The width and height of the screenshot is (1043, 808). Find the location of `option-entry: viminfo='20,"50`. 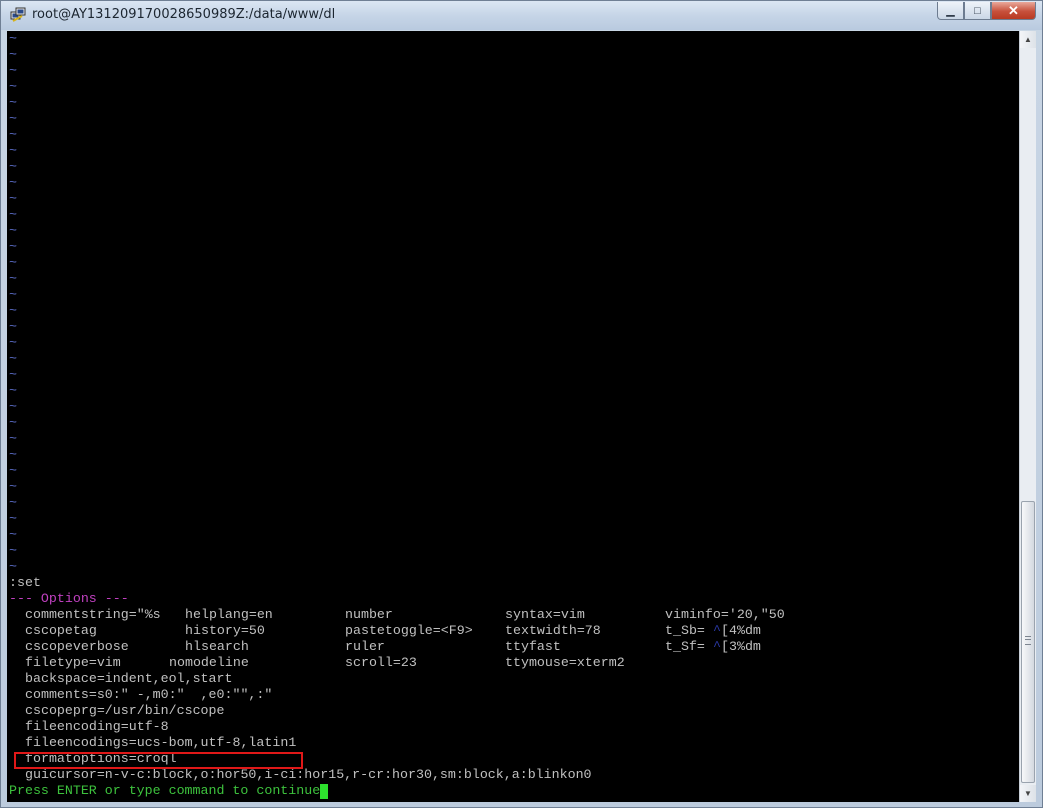

option-entry: viminfo='20,"50 is located at coordinates (725, 614).